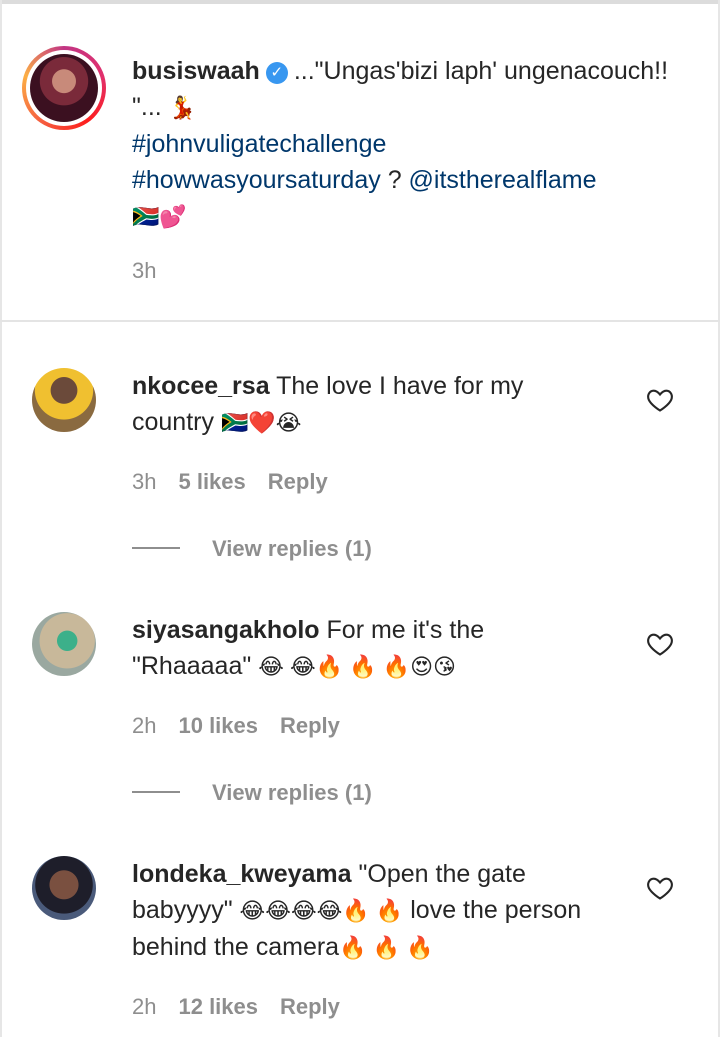 This screenshot has width=720, height=1037. I want to click on comment-meta: 3h 5 likes Reply, so click(230, 482).